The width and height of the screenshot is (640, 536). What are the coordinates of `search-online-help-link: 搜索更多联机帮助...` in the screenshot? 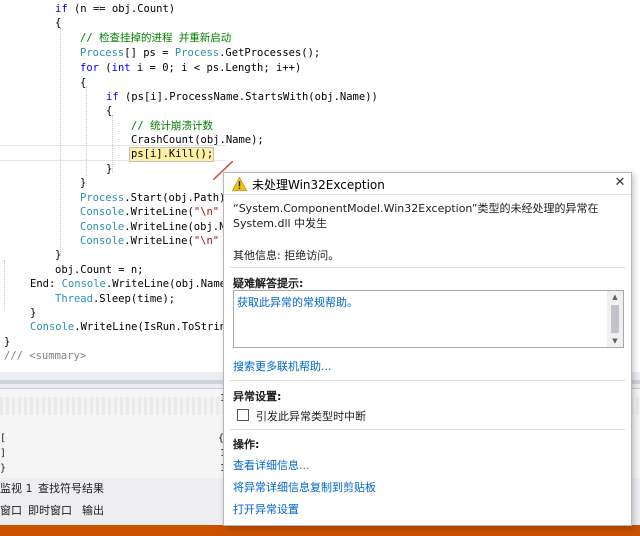 It's located at (282, 366).